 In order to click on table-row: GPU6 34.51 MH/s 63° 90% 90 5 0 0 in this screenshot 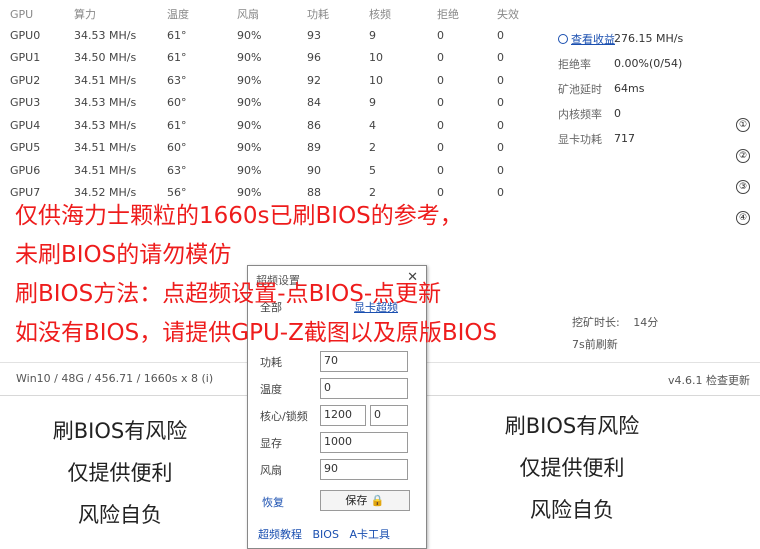, I will do `click(270, 170)`.